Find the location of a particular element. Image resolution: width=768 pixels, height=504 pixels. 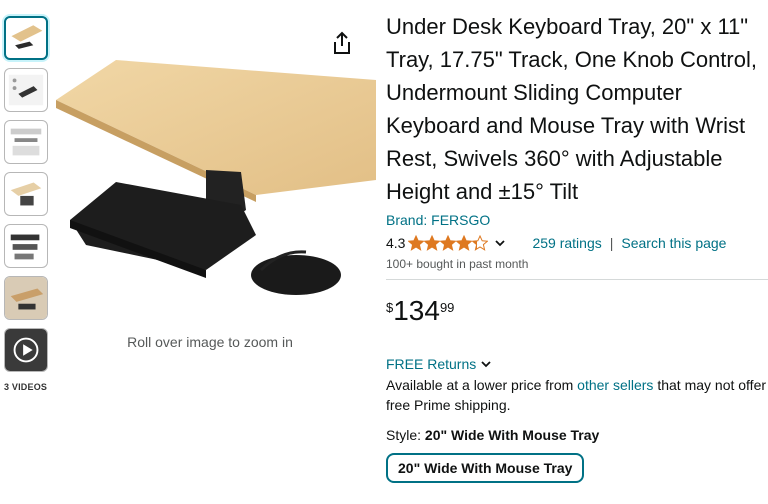

dimensions-thumbnail-image is located at coordinates (26, 142).